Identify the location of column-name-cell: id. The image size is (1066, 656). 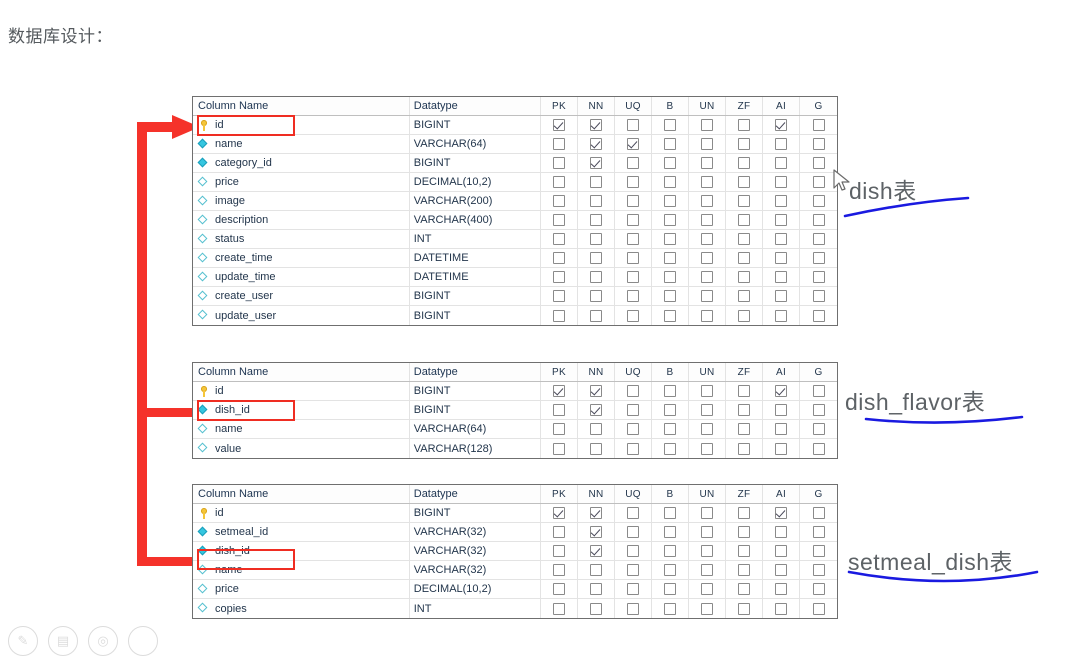
(301, 125).